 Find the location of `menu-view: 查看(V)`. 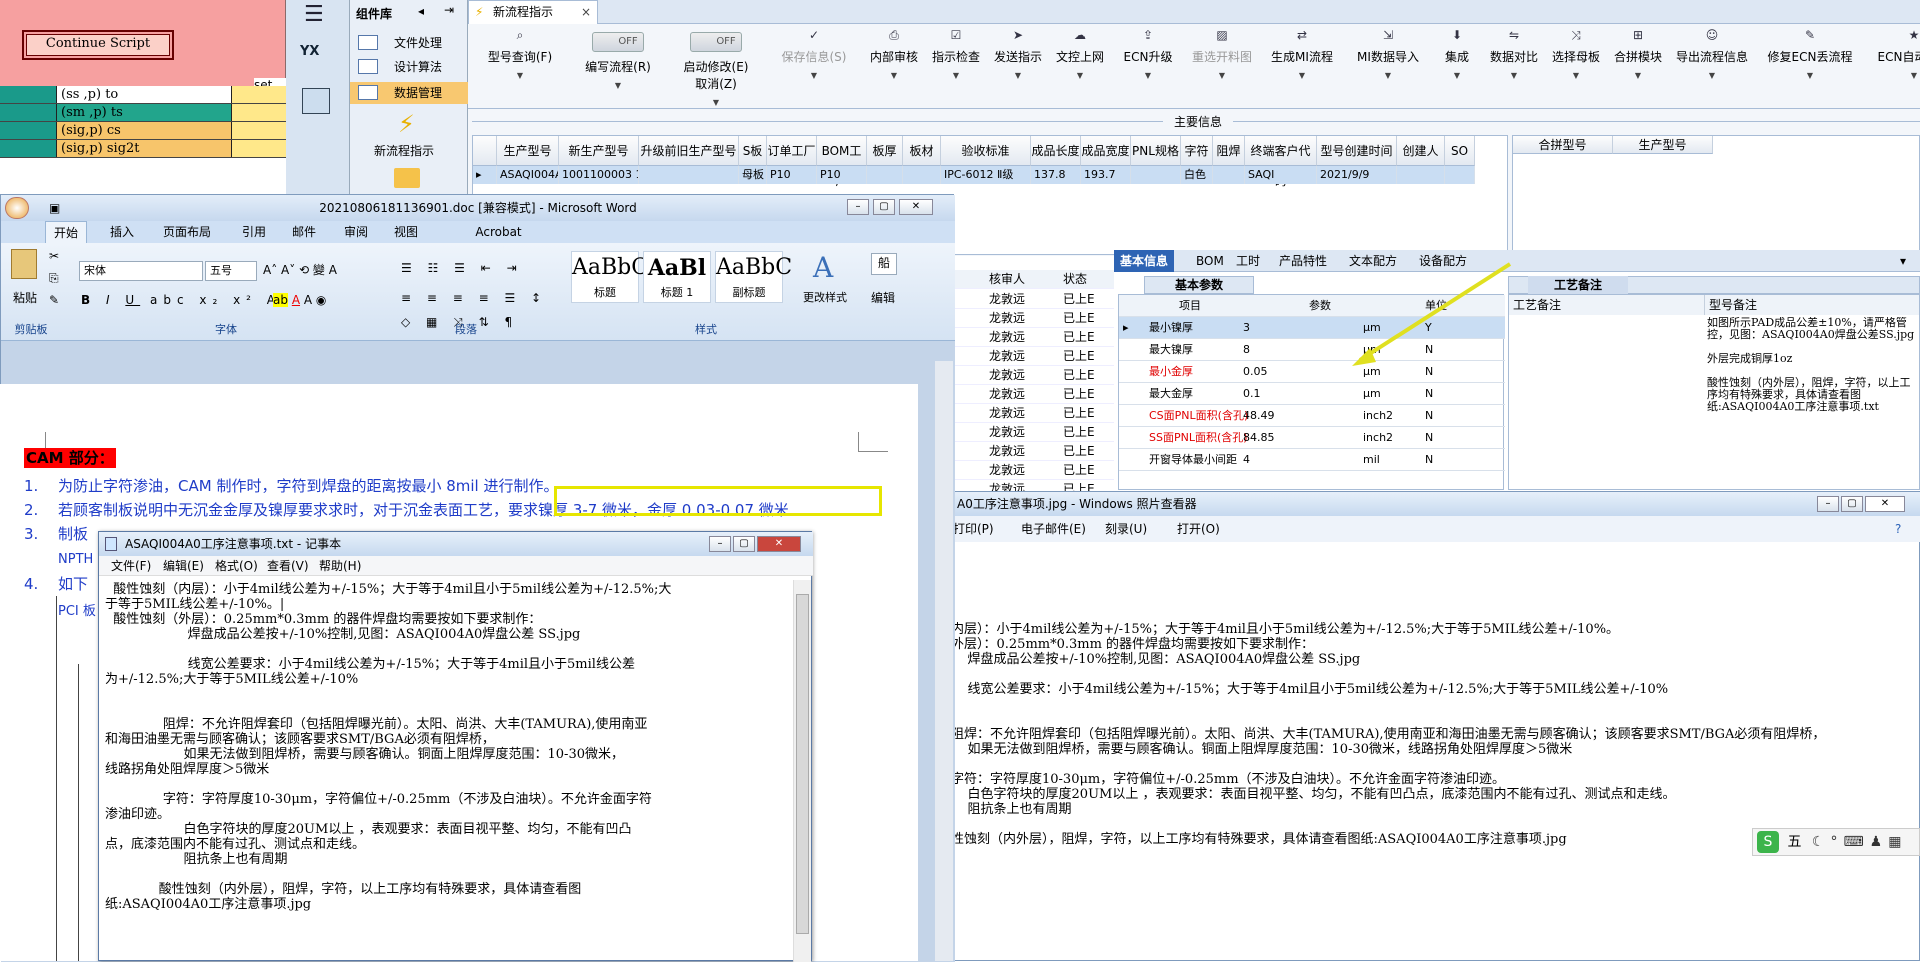

menu-view: 查看(V) is located at coordinates (288, 566).